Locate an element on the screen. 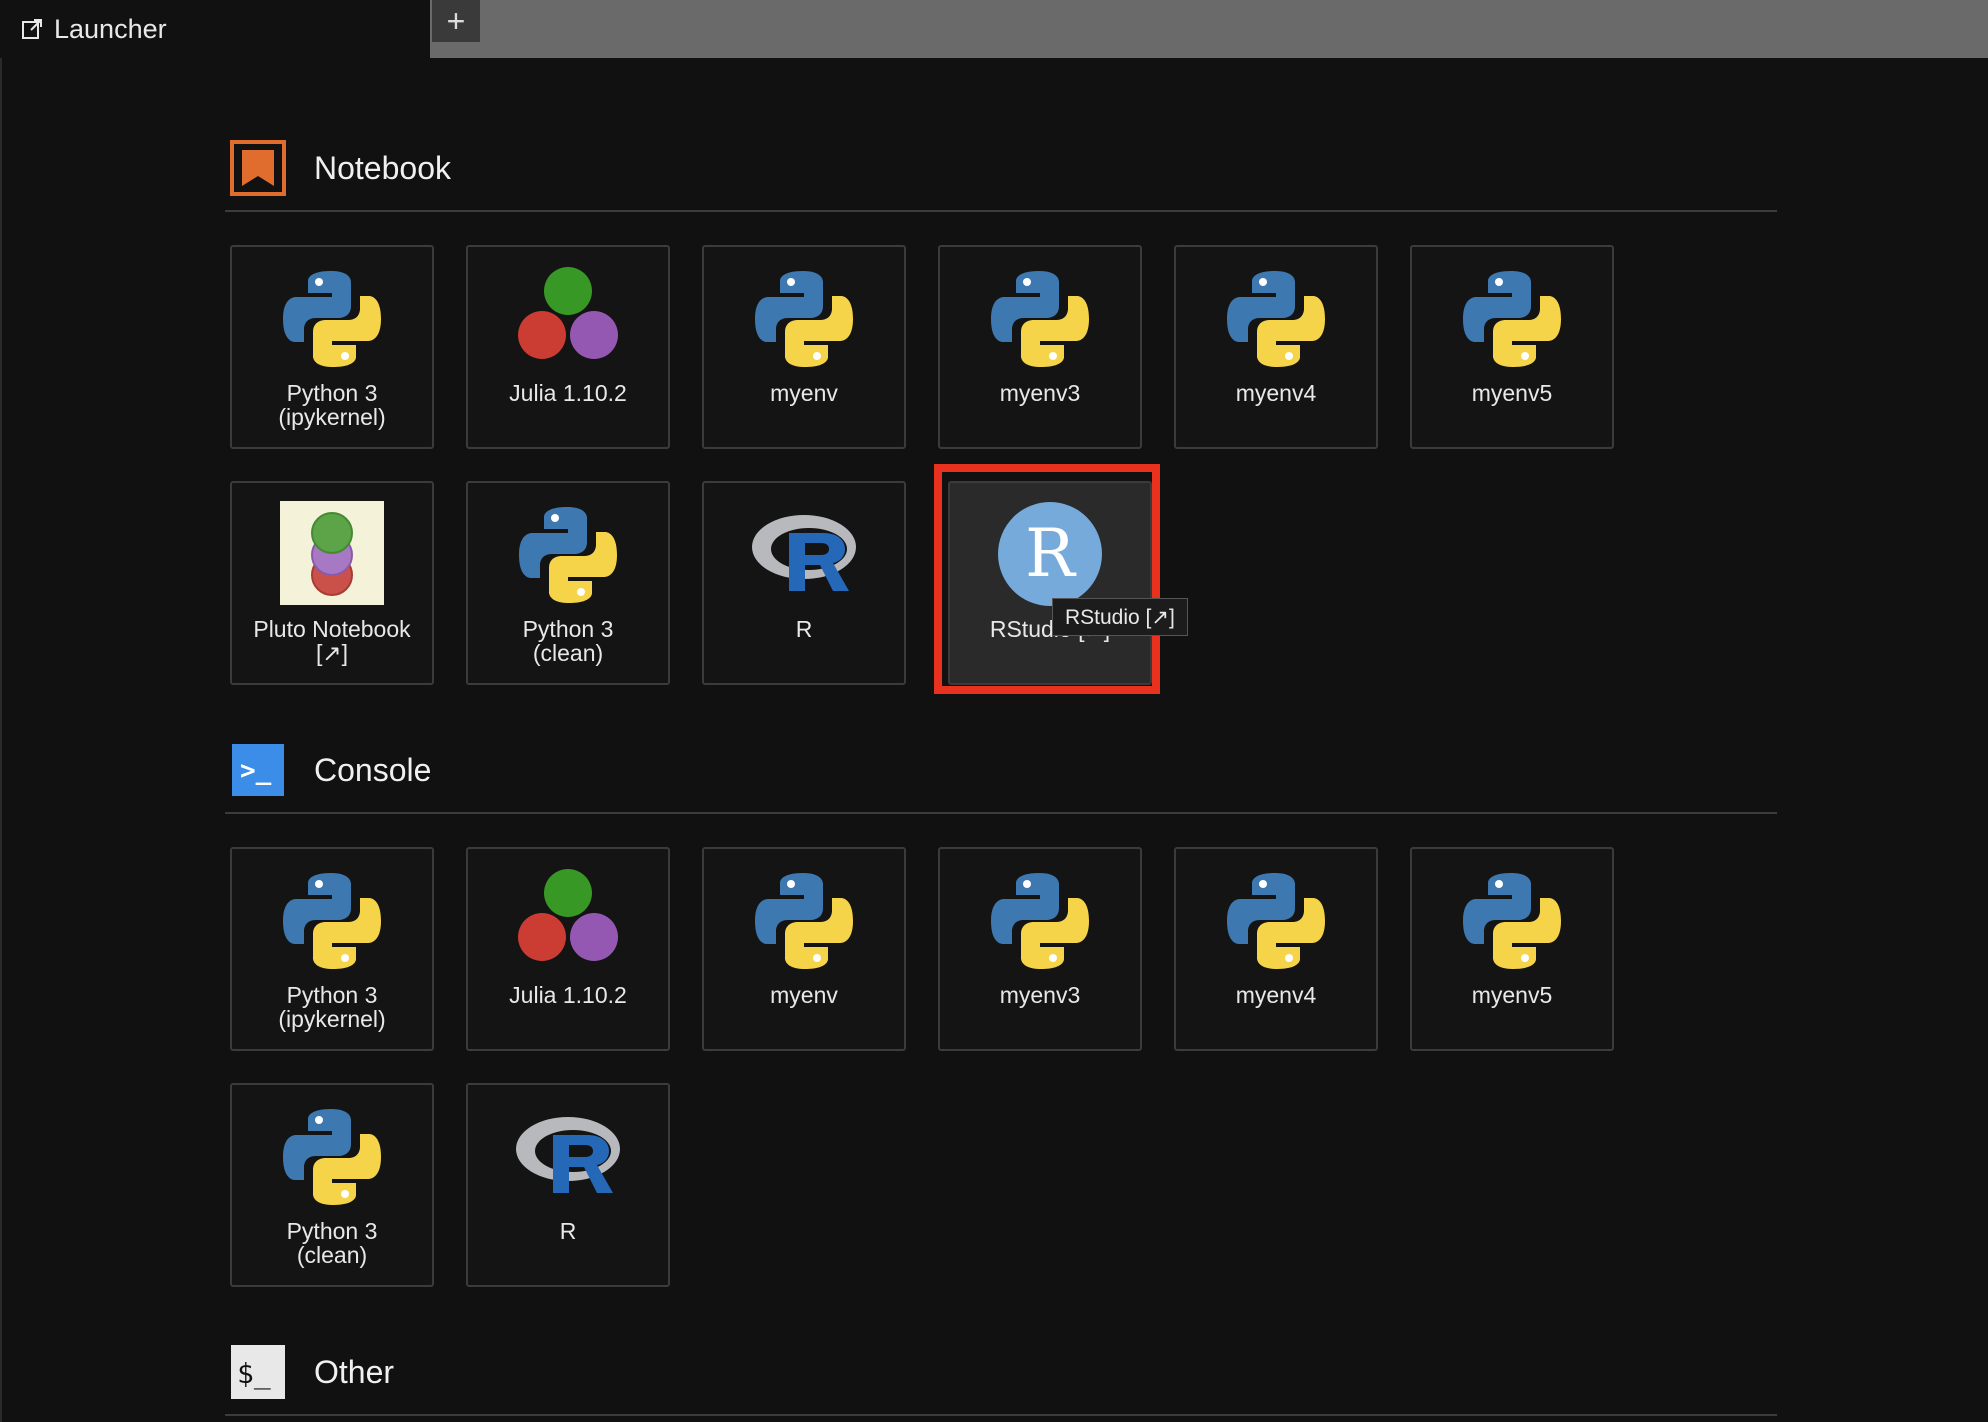 Image resolution: width=1988 pixels, height=1422 pixels. card-console-myenv4: myenv4 is located at coordinates (1276, 949).